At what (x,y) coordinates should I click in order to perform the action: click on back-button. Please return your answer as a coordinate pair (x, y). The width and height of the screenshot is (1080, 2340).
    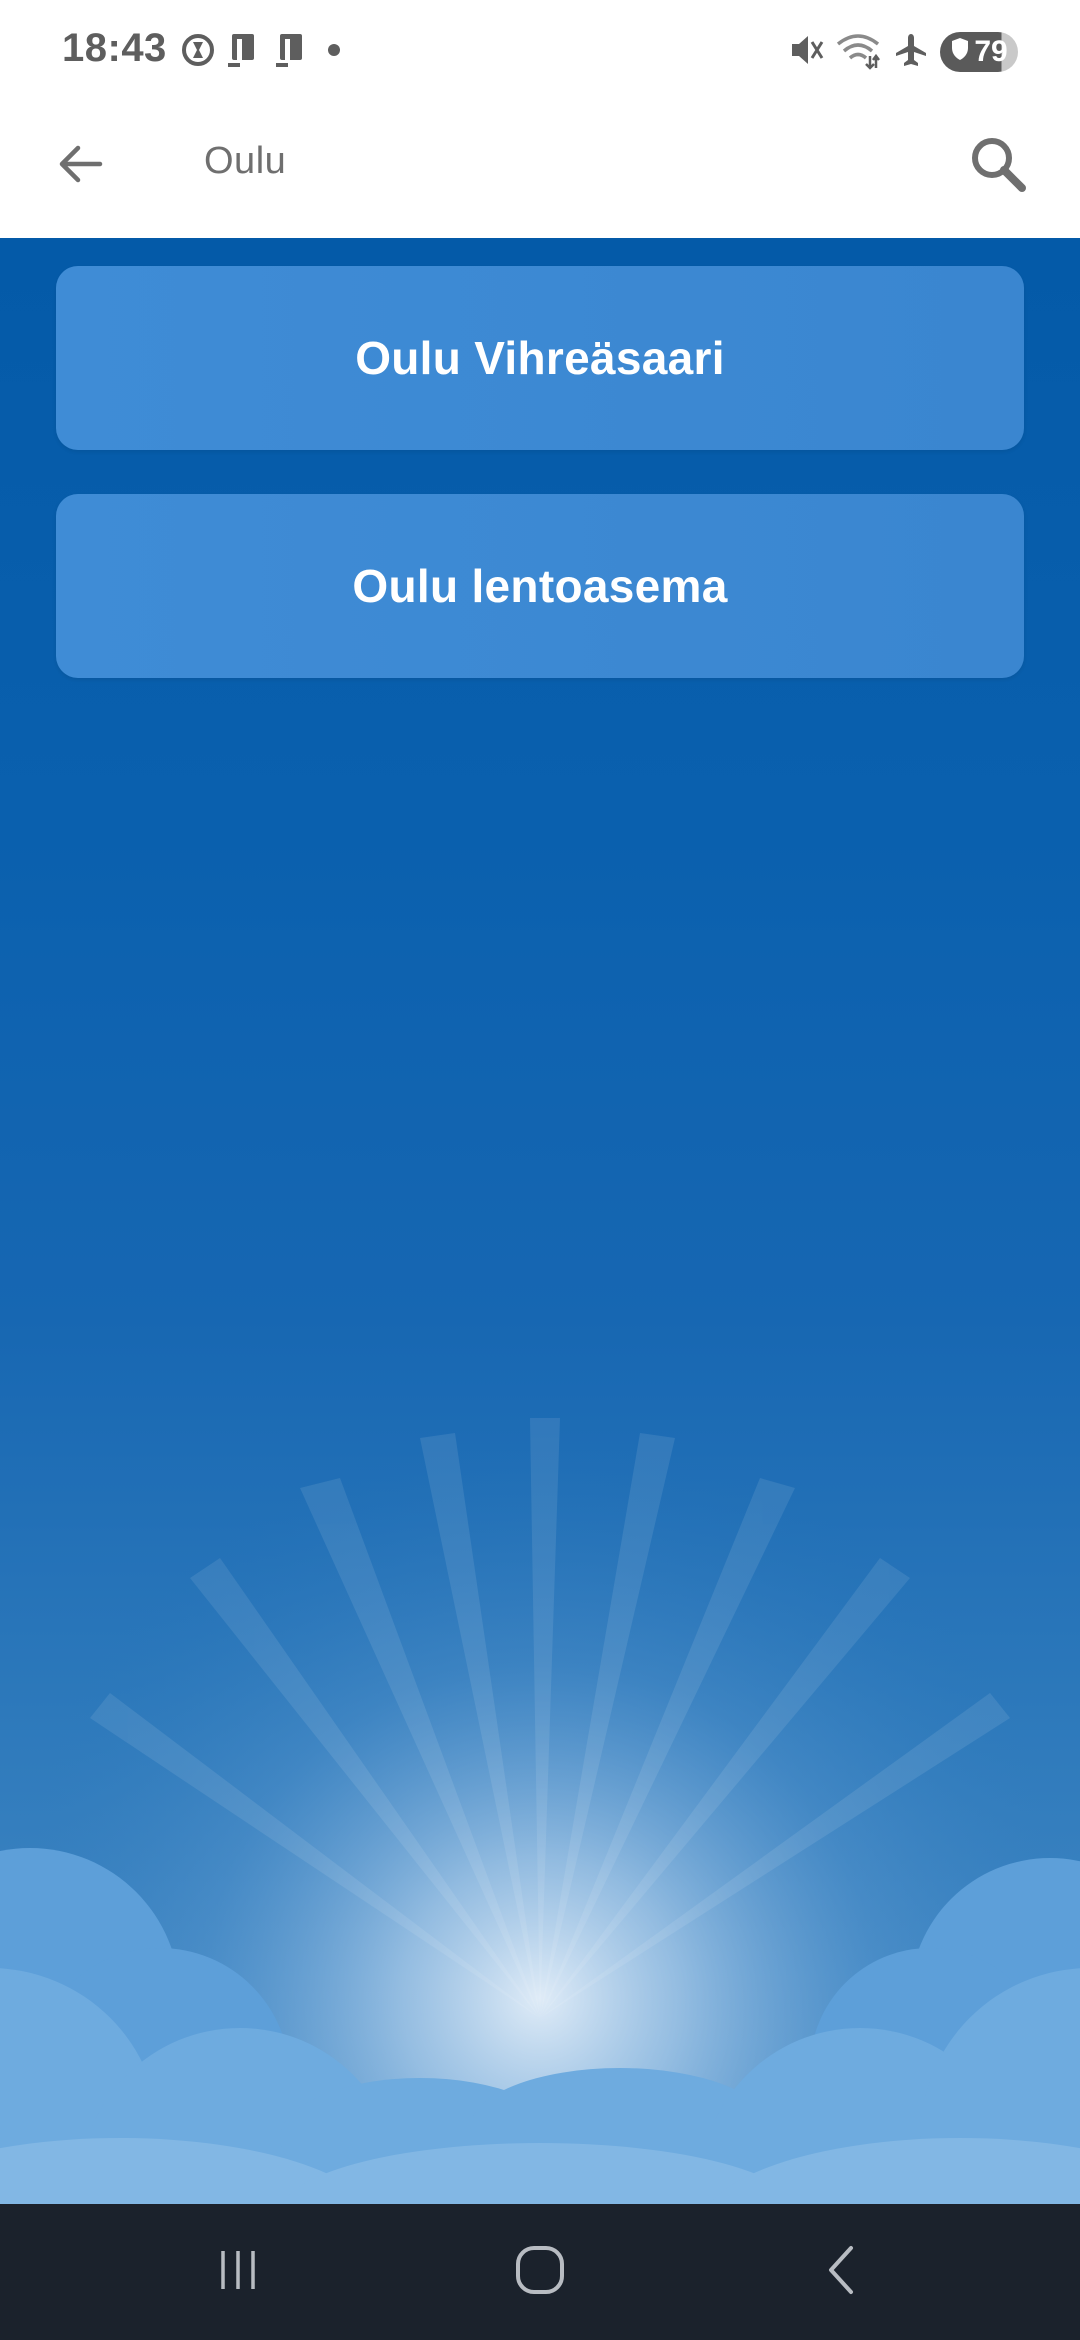
    Looking at the image, I should click on (80, 166).